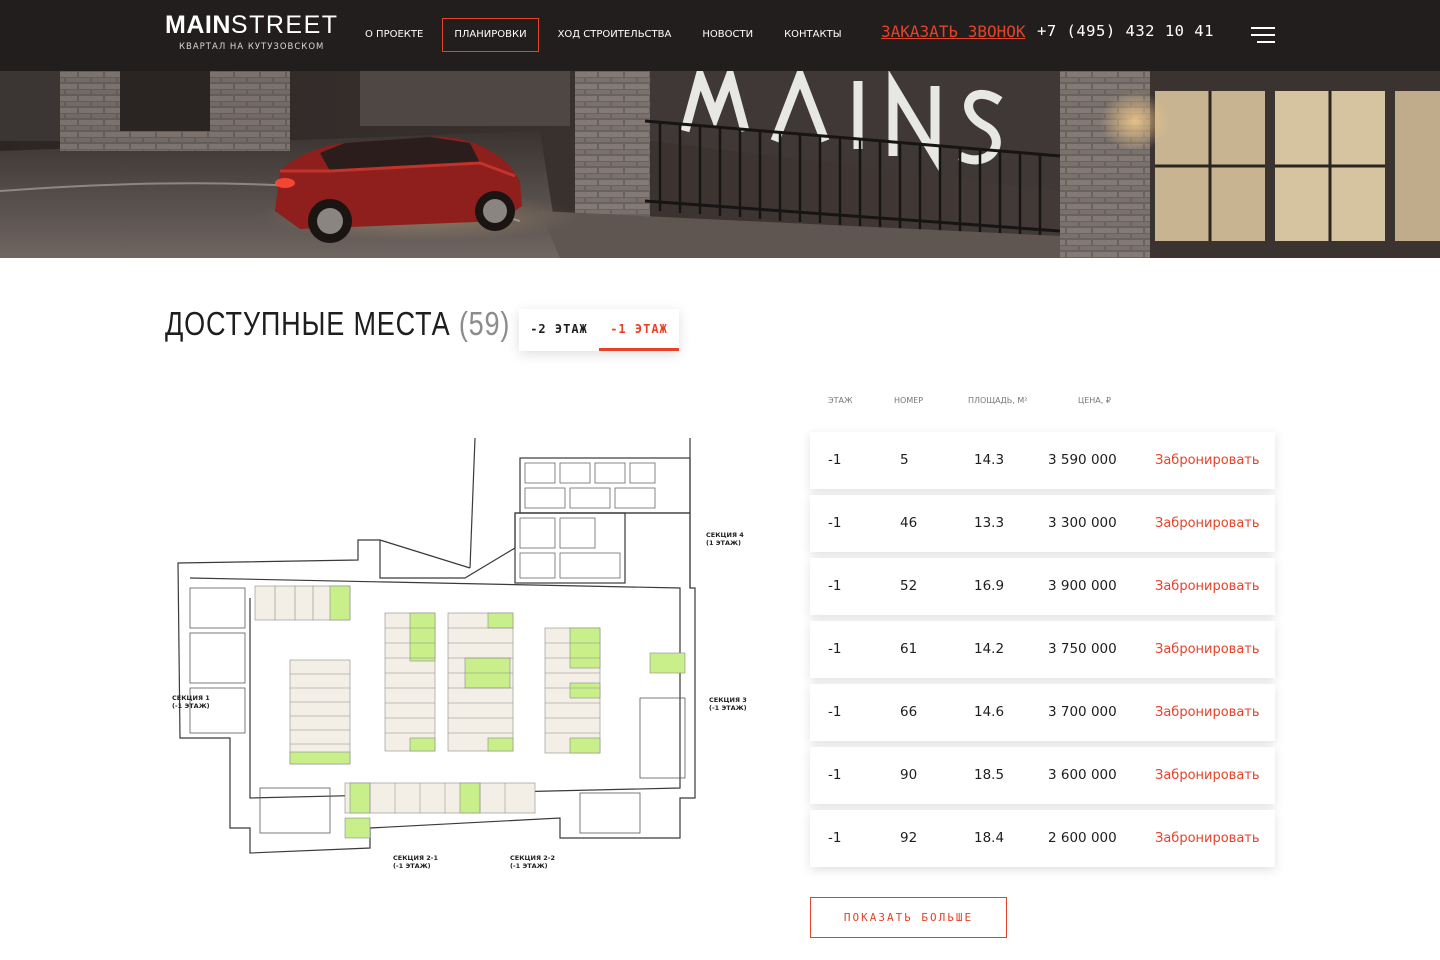 This screenshot has width=1440, height=960. I want to click on cell-area: 16.9, so click(989, 586).